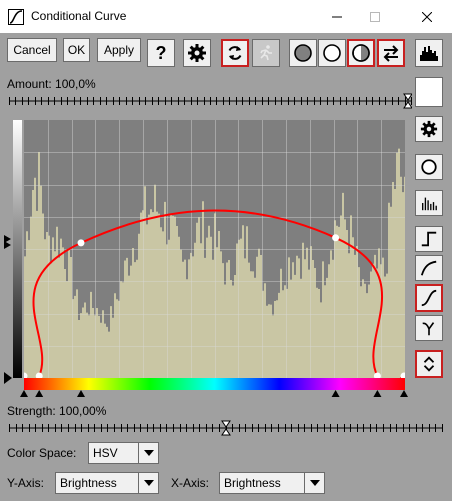  I want to click on running-man-icon, so click(266, 53).